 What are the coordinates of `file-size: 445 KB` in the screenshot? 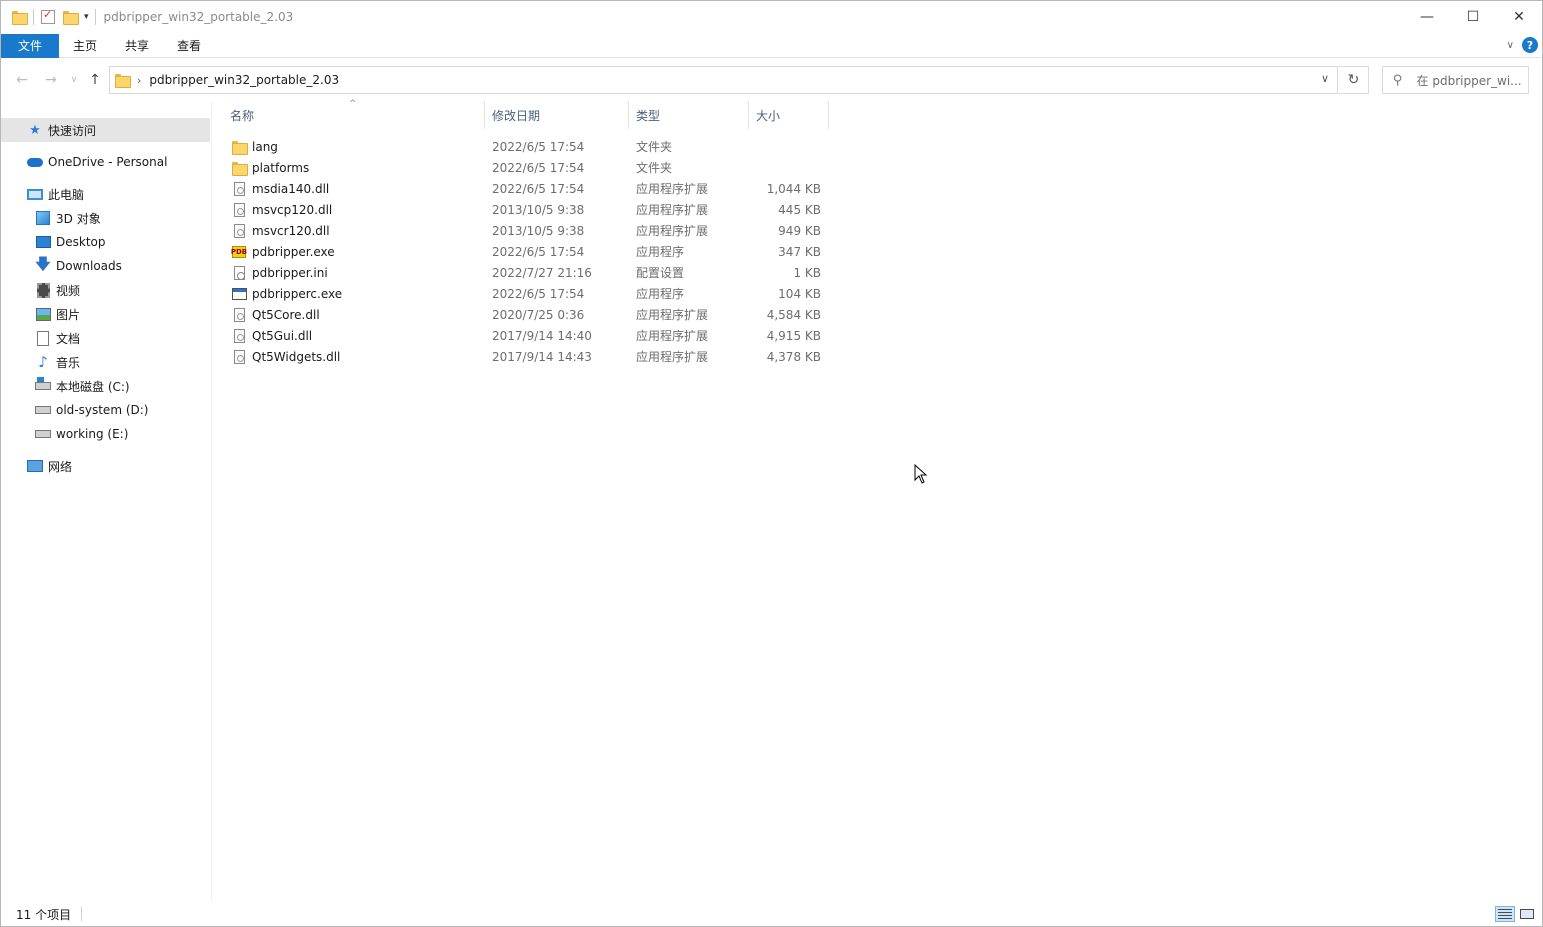 It's located at (799, 209).